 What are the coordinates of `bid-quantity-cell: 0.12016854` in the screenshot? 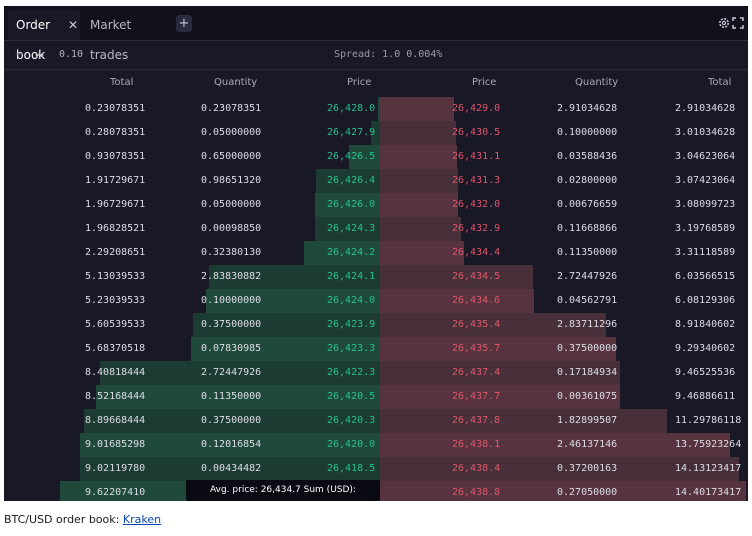 It's located at (231, 444).